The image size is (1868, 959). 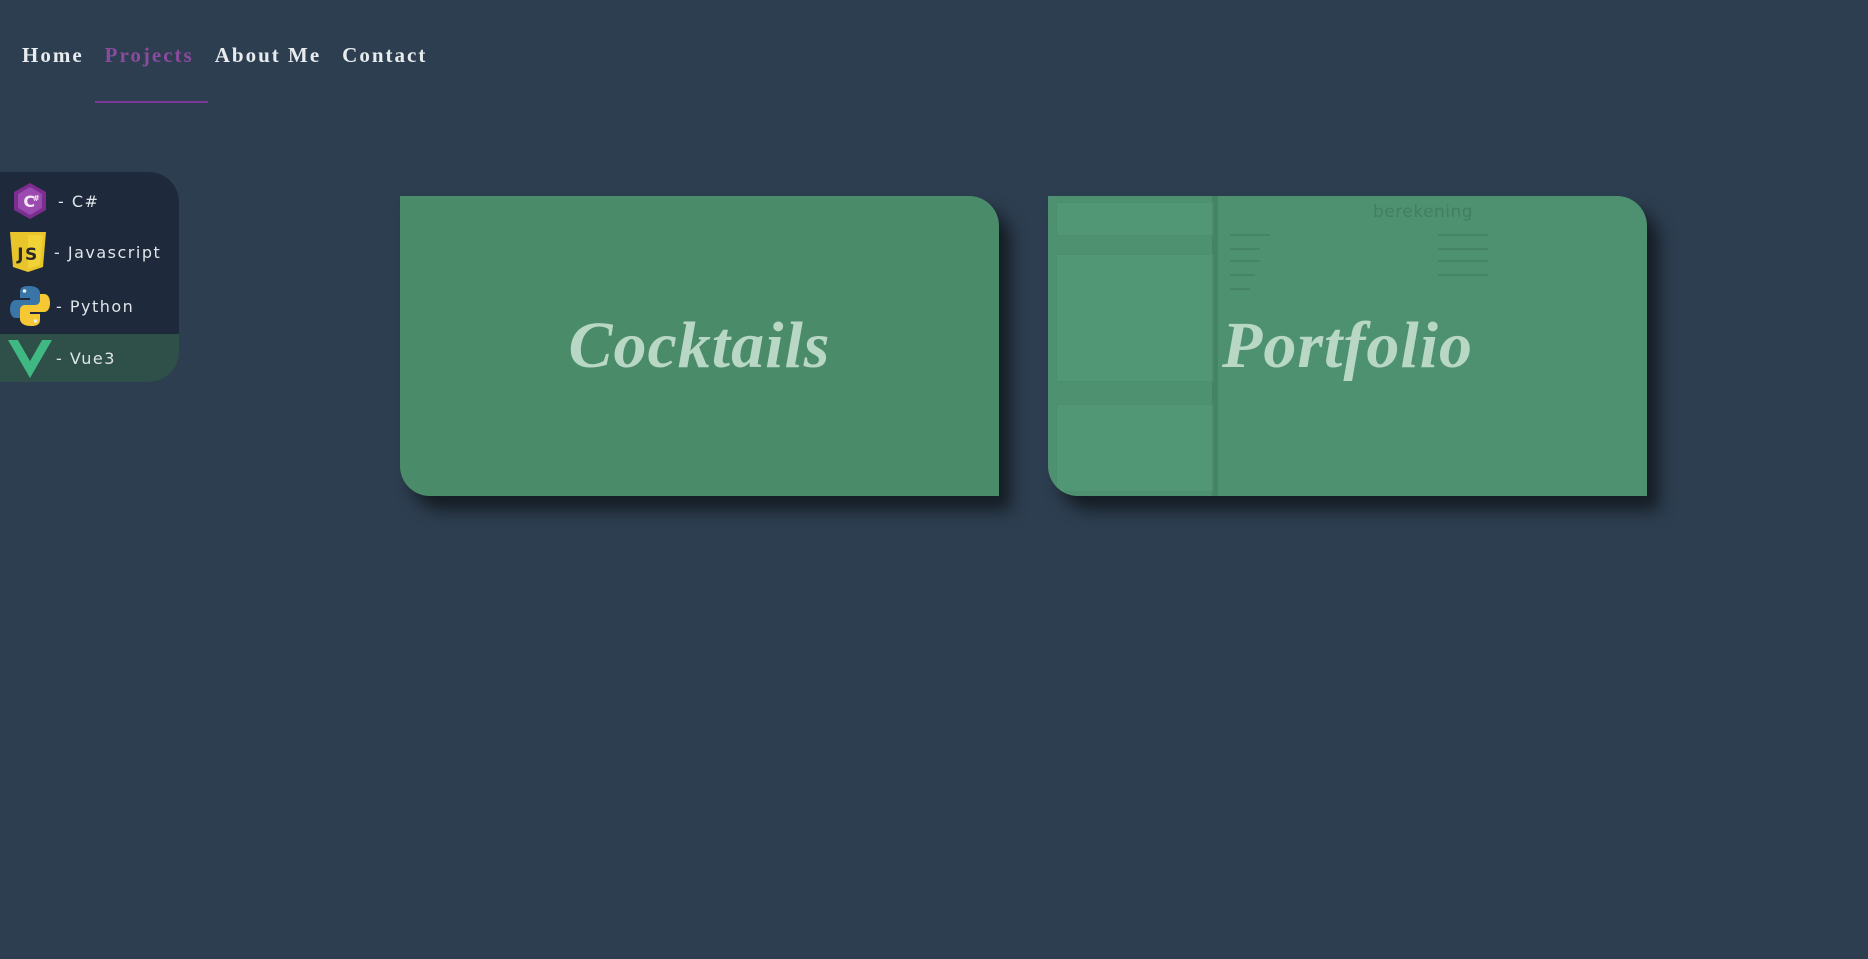 What do you see at coordinates (1423, 212) in the screenshot?
I see `preview-heading: berekening` at bounding box center [1423, 212].